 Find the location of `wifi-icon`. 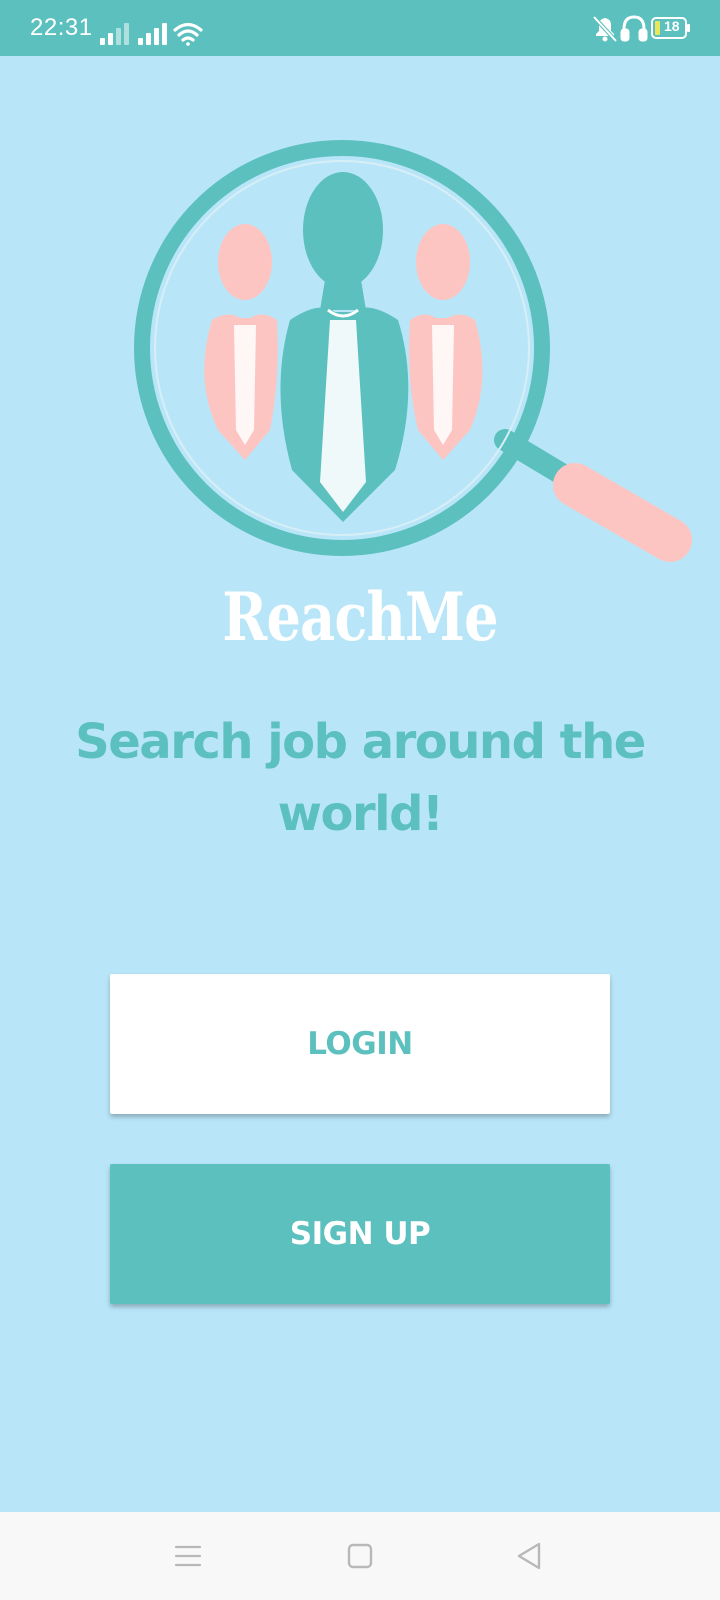

wifi-icon is located at coordinates (188, 34).